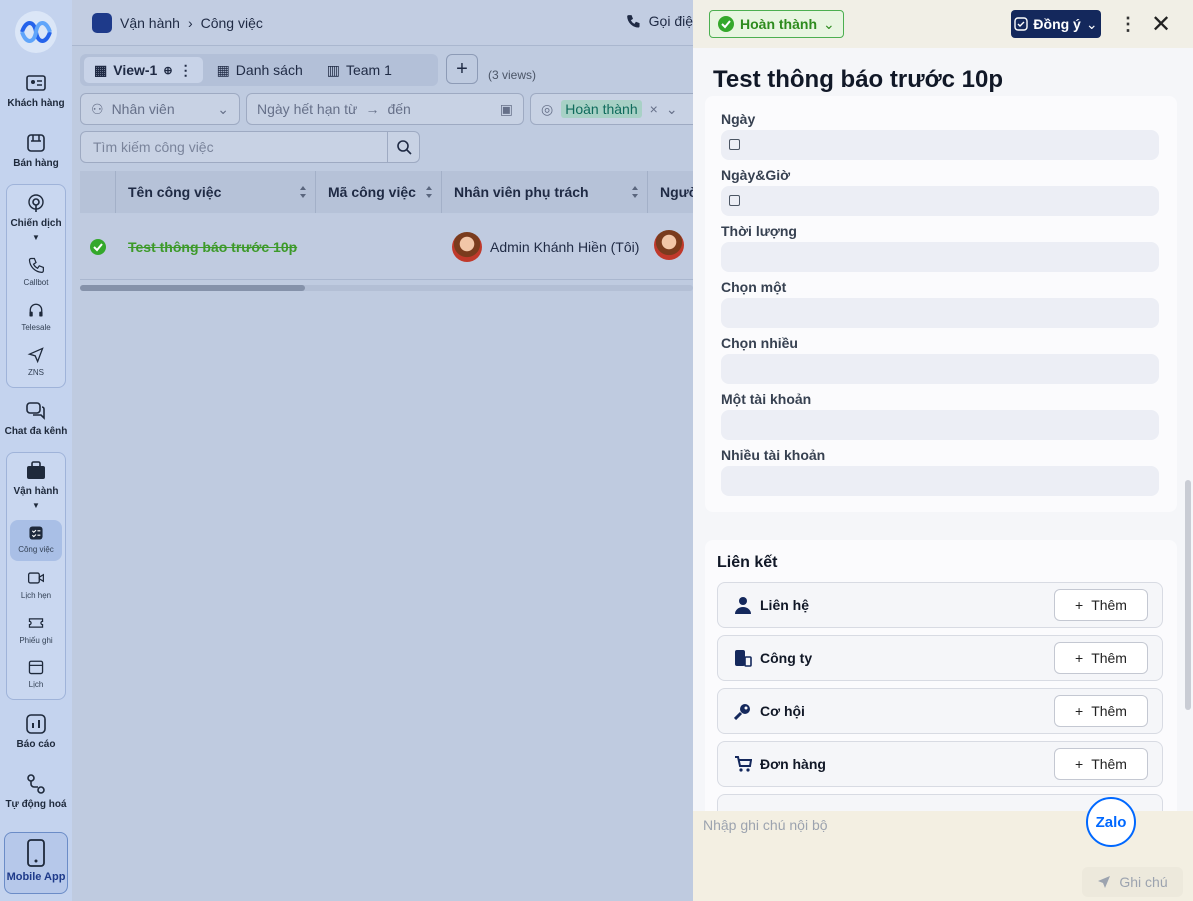  Describe the element at coordinates (36, 150) in the screenshot. I see `rail-sales: Bán hàng` at that location.